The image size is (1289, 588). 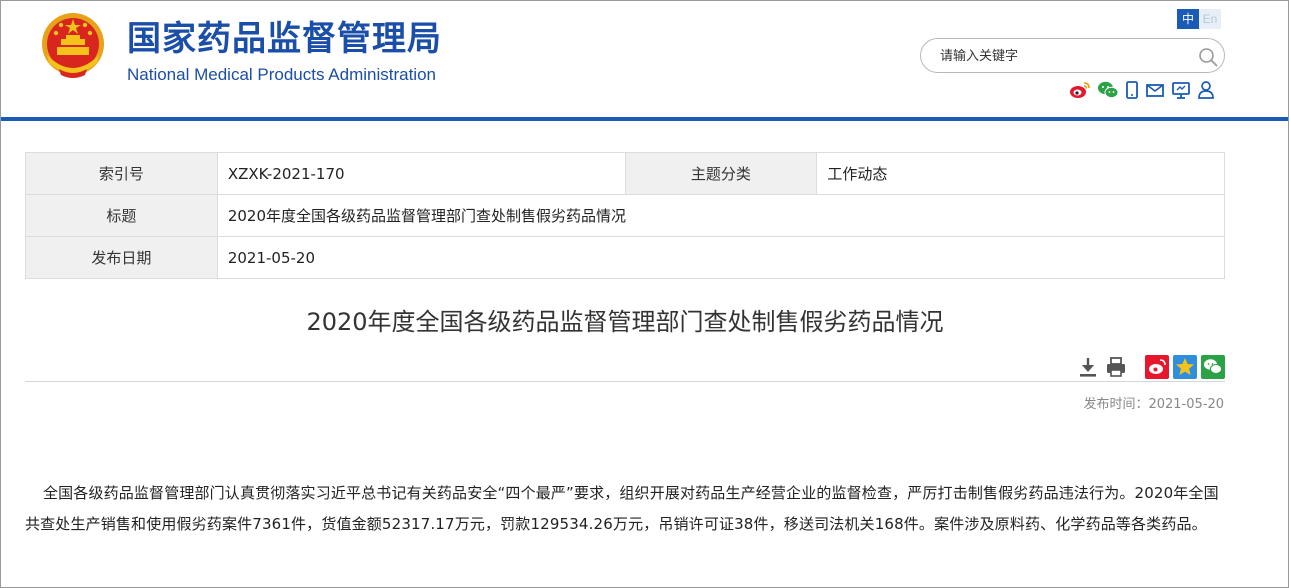 I want to click on mobile-icon, so click(x=1132, y=90).